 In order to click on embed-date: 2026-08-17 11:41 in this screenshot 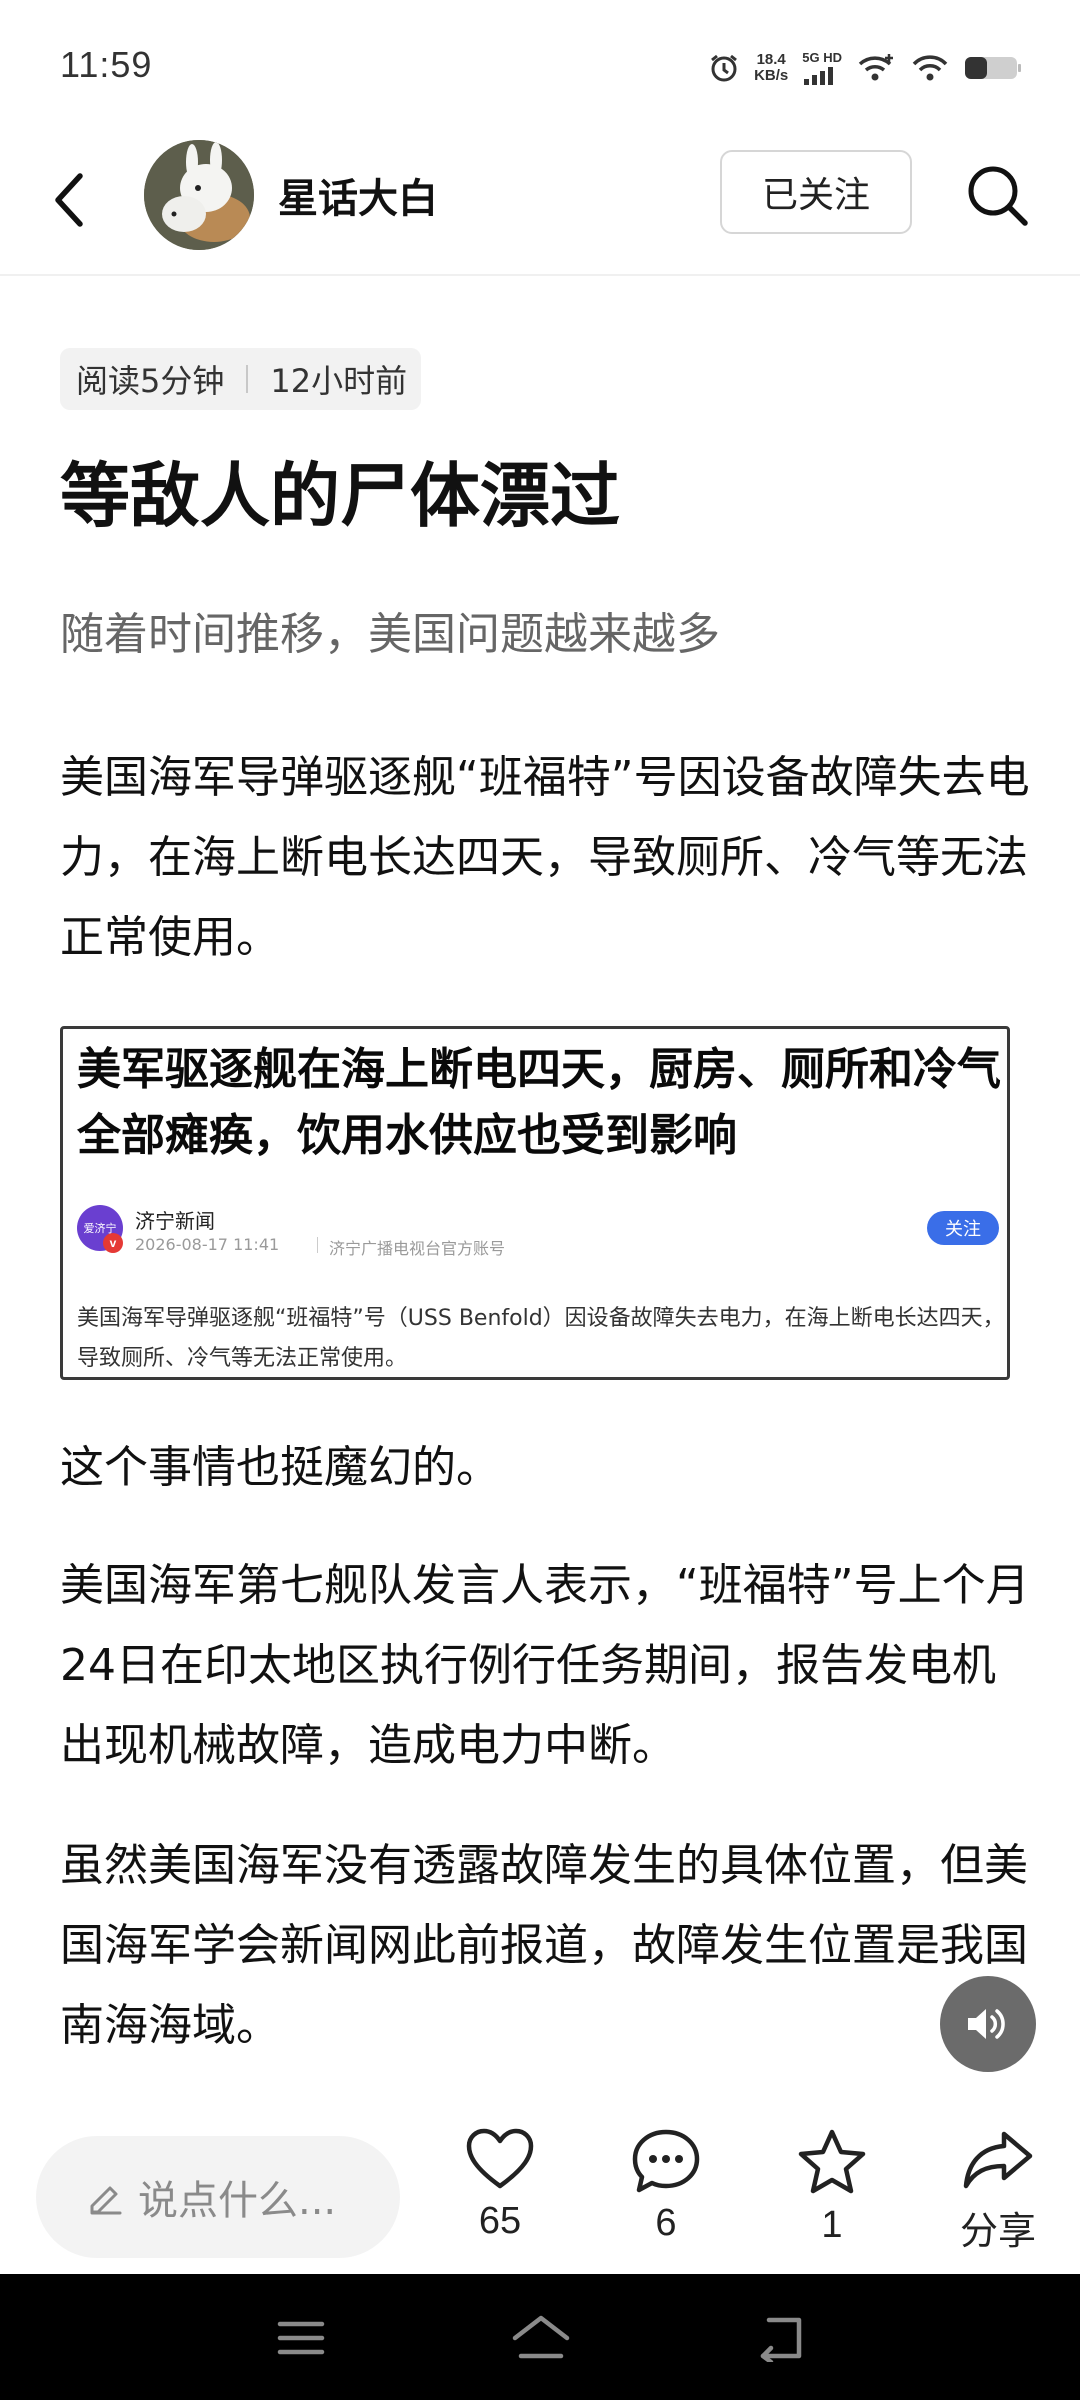, I will do `click(207, 1244)`.